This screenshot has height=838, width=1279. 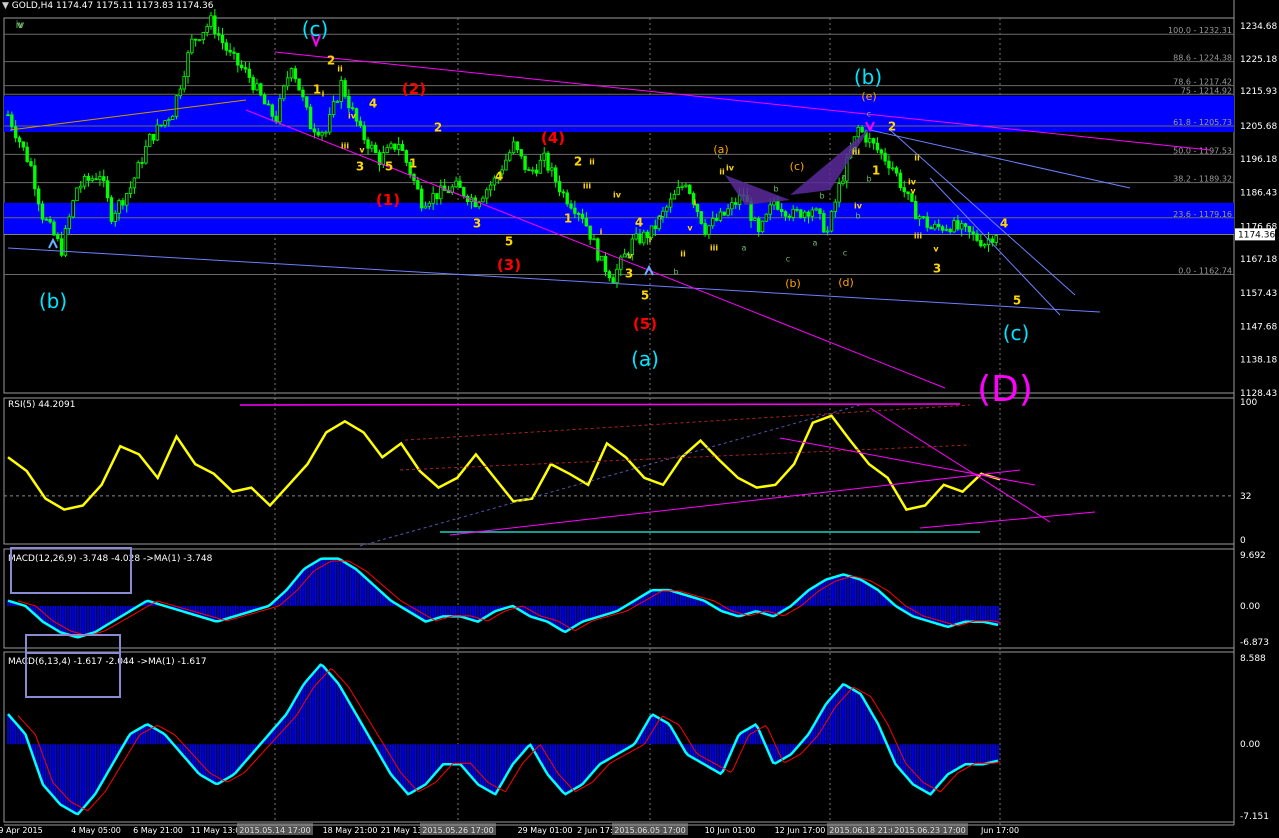 I want to click on x-axis-label-8: 29 May 01:00, so click(x=545, y=830).